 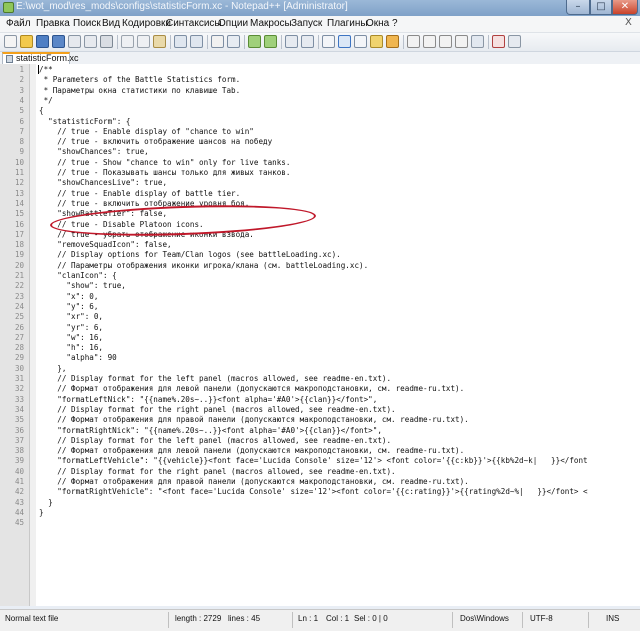 What do you see at coordinates (87, 23) in the screenshot?
I see `menu-search: Поиск` at bounding box center [87, 23].